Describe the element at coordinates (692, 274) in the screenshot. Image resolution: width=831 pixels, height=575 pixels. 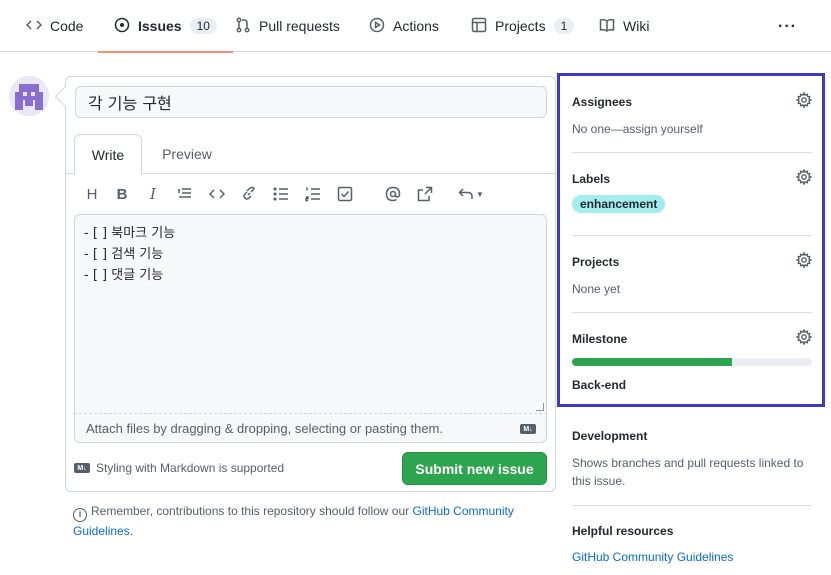
I see `projects-section: Projects None yet` at that location.